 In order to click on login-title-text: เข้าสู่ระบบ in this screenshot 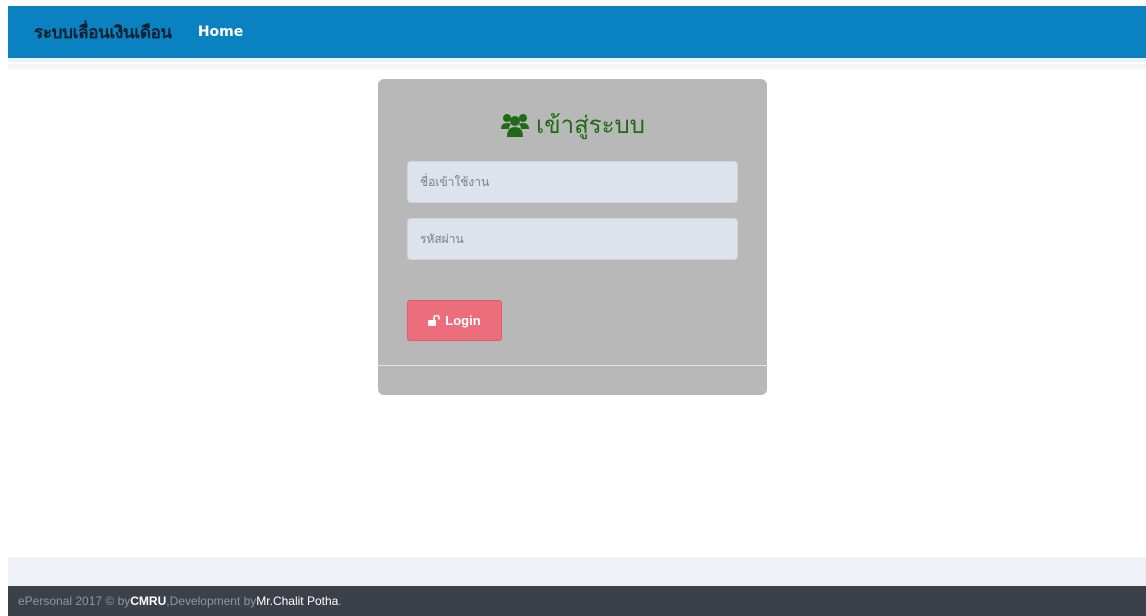, I will do `click(590, 125)`.